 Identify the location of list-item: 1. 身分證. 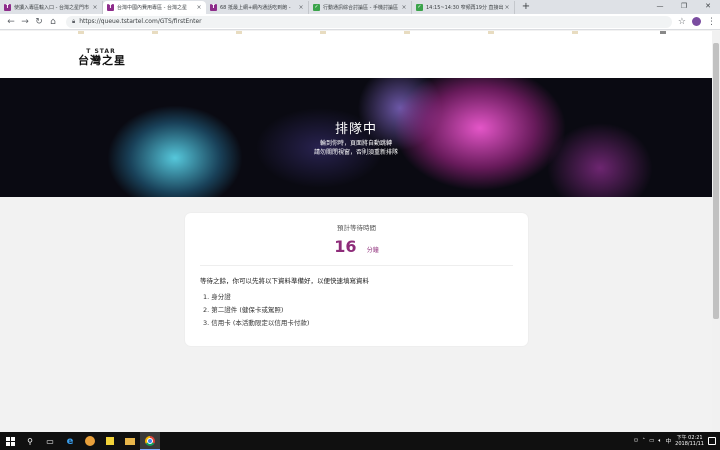
(217, 297).